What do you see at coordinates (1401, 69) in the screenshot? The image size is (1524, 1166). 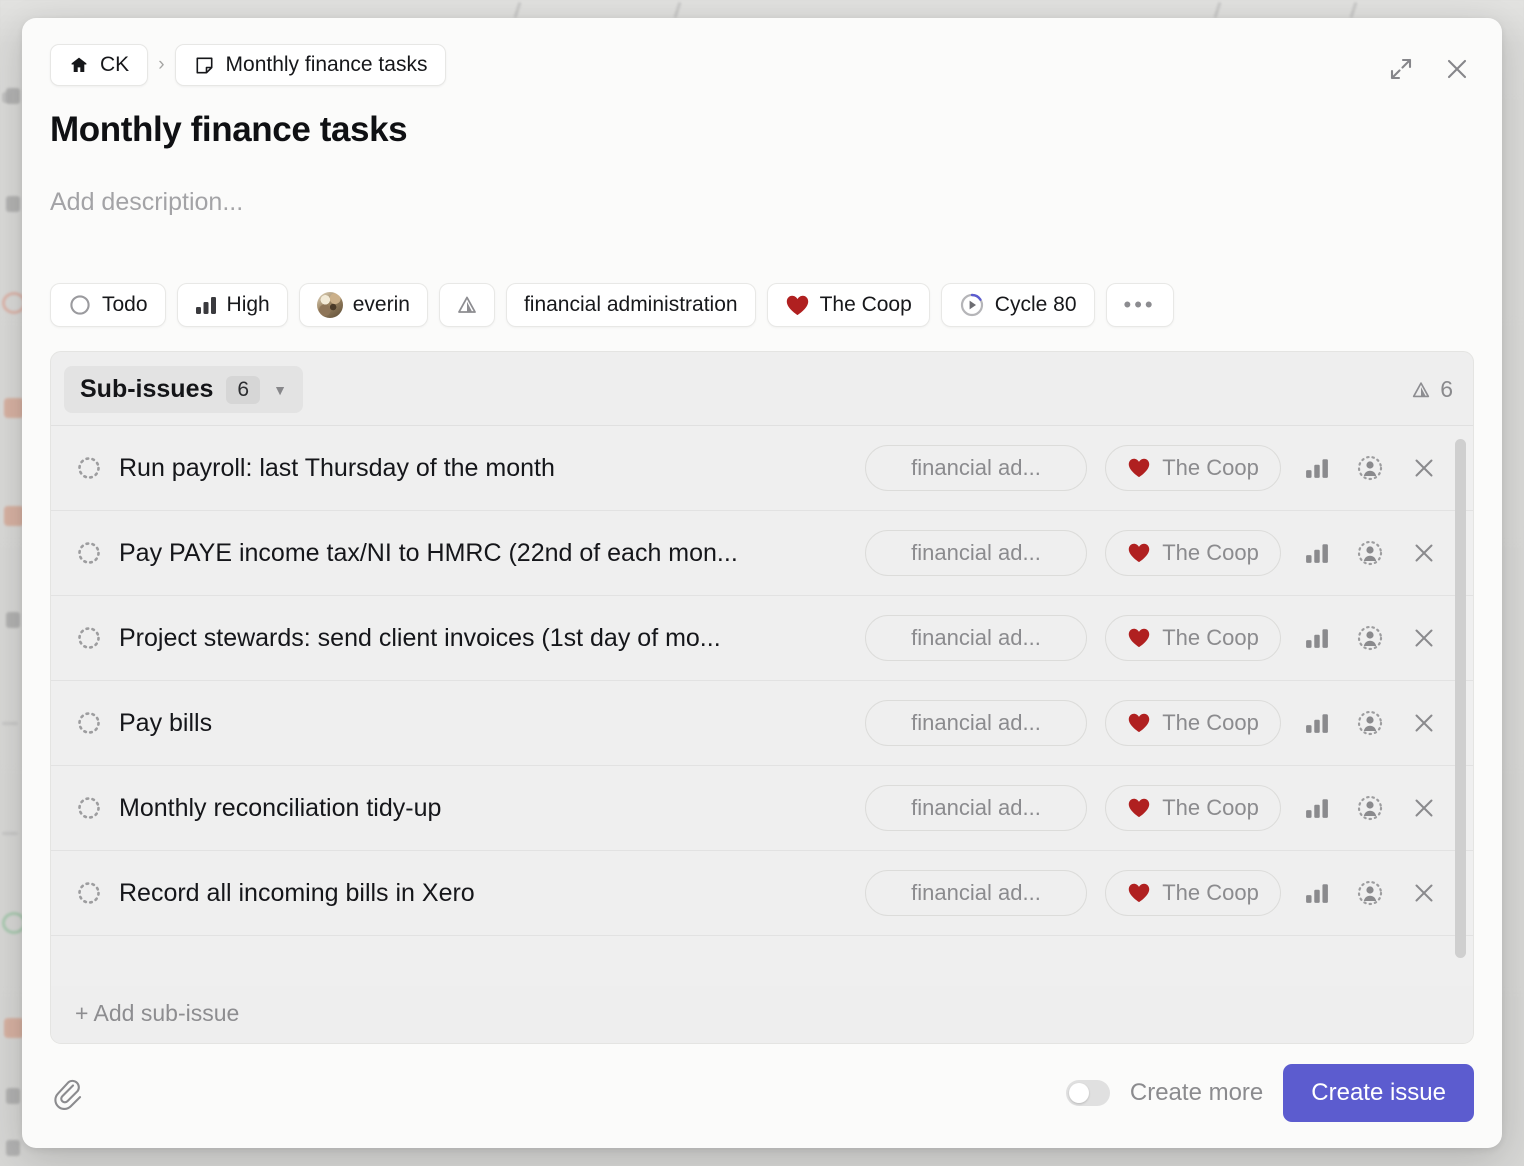 I see `expand-icon` at bounding box center [1401, 69].